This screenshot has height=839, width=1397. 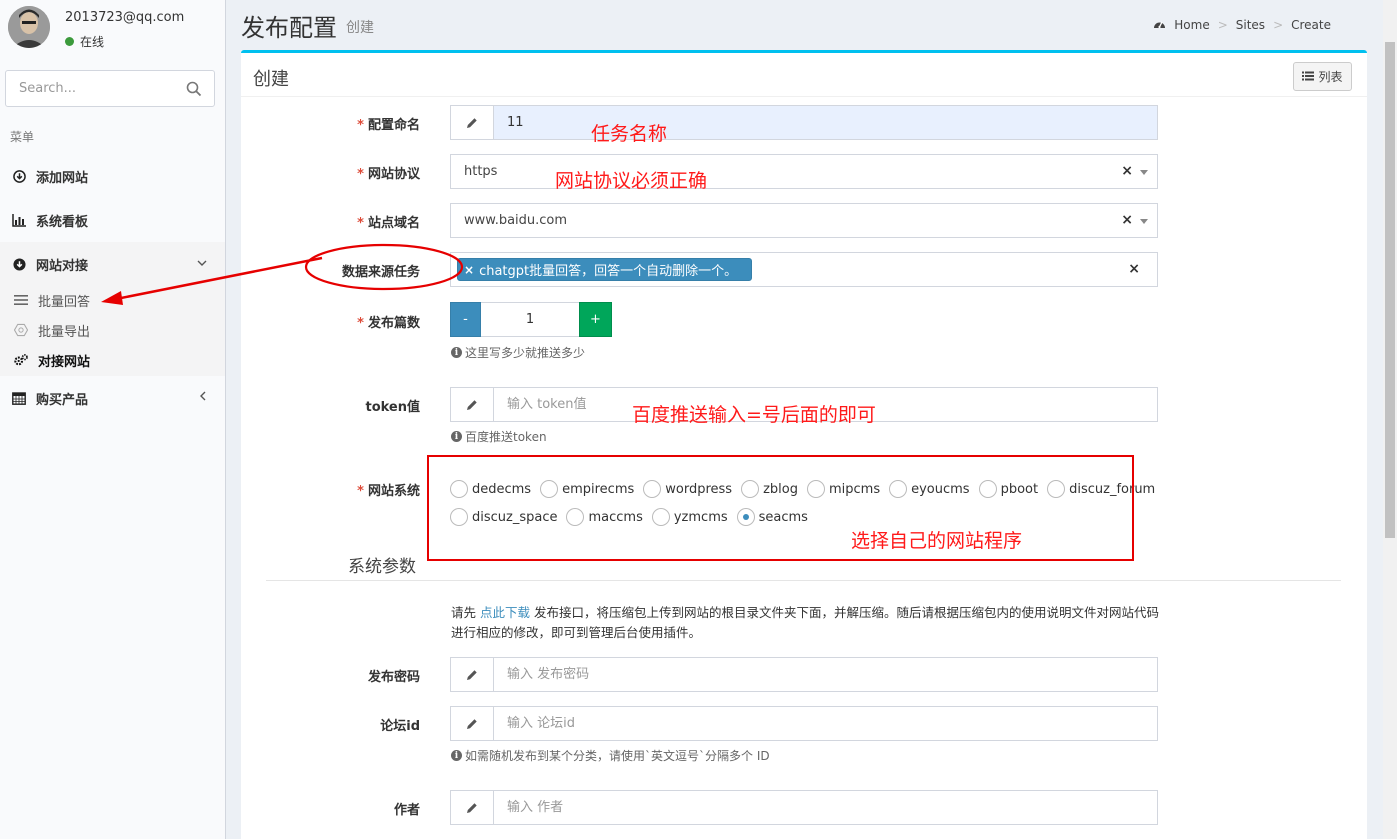 I want to click on box-divider, so click(x=804, y=96).